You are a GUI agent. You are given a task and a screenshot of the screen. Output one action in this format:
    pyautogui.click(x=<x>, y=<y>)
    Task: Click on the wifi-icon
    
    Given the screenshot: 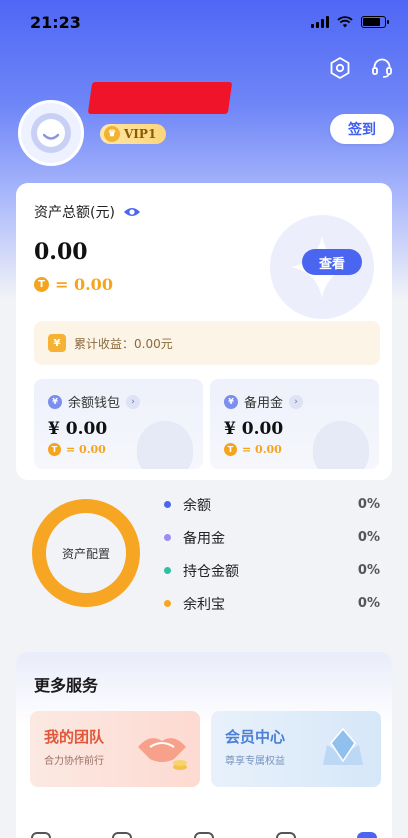 What is the action you would take?
    pyautogui.click(x=345, y=22)
    